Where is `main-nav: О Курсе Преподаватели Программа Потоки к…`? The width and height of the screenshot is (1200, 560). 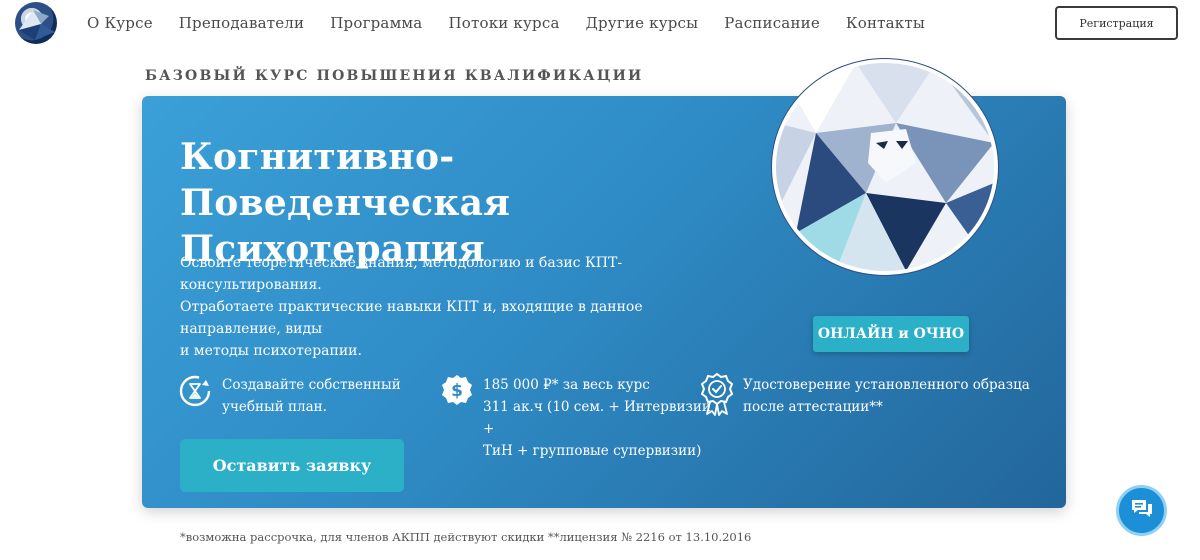
main-nav: О Курсе Преподаватели Программа Потоки к… is located at coordinates (519, 23).